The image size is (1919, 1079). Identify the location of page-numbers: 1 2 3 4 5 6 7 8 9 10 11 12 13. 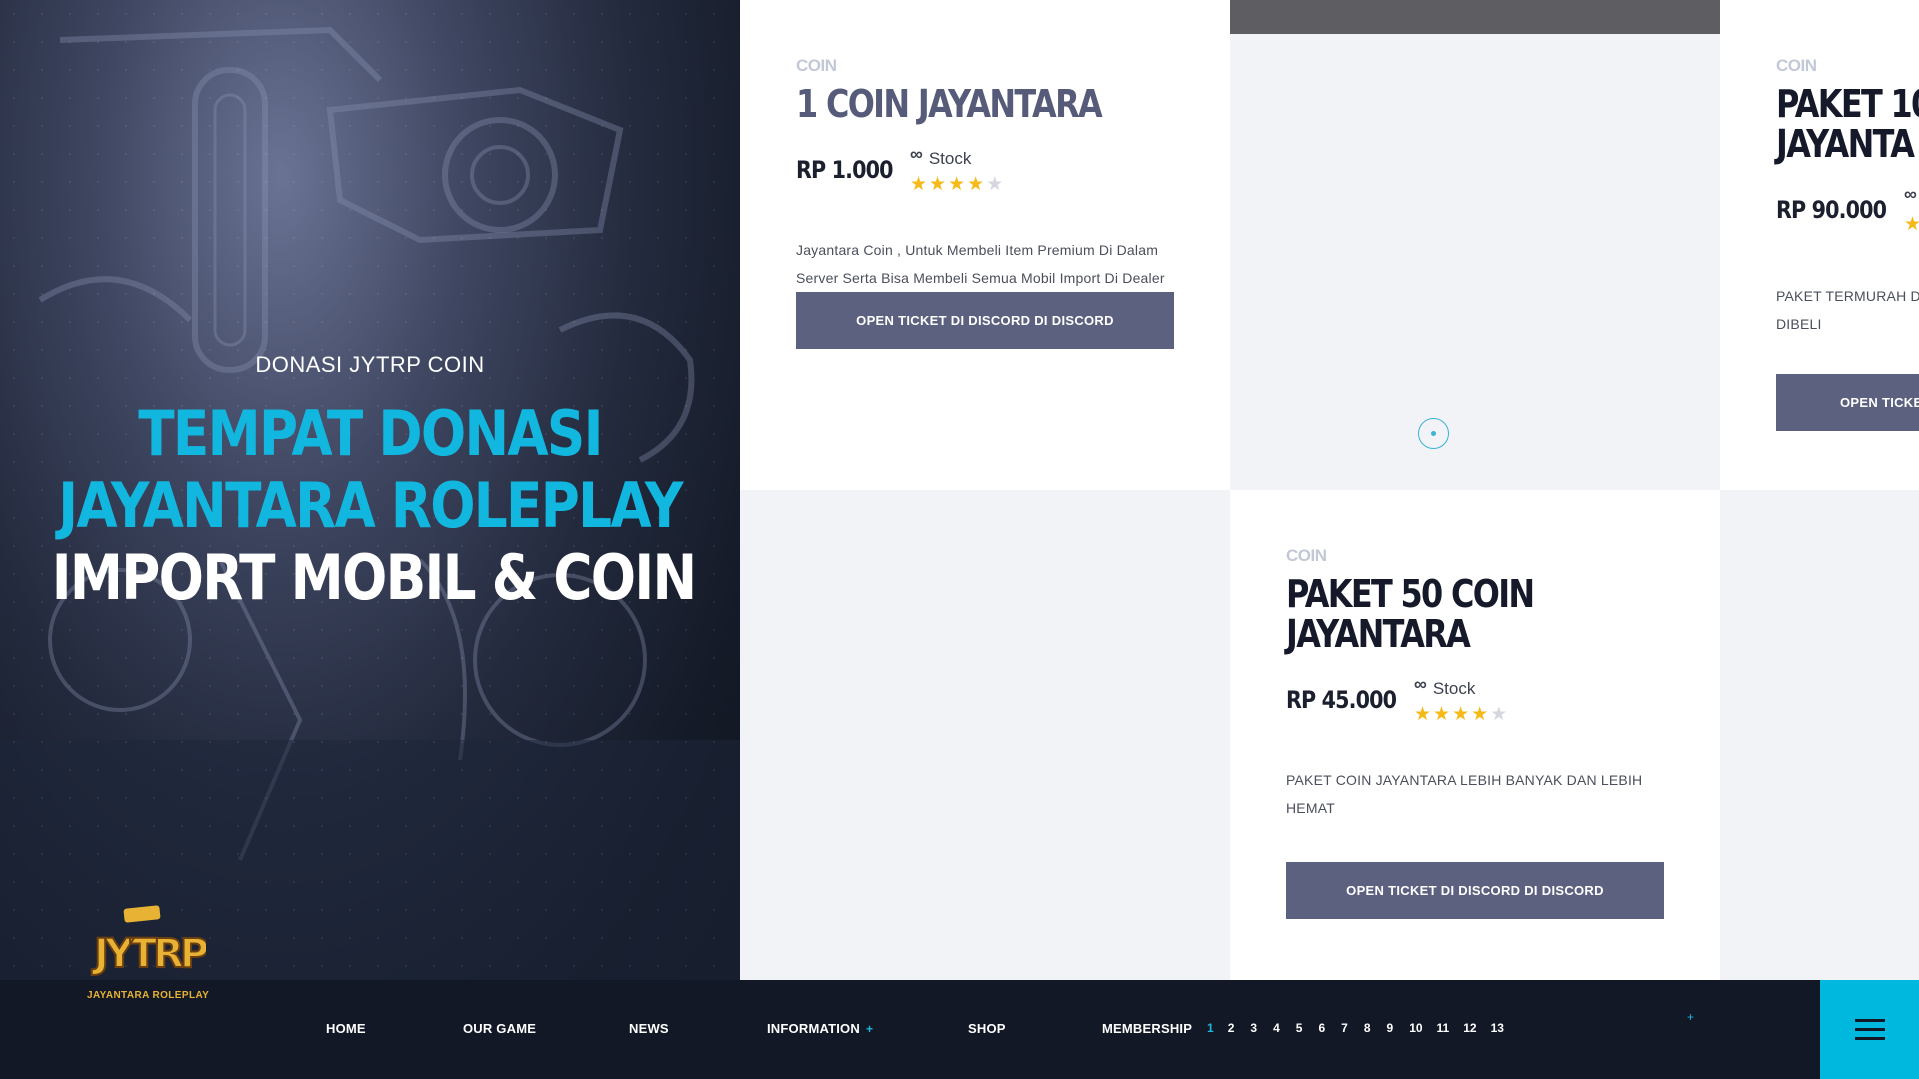
(1355, 1028).